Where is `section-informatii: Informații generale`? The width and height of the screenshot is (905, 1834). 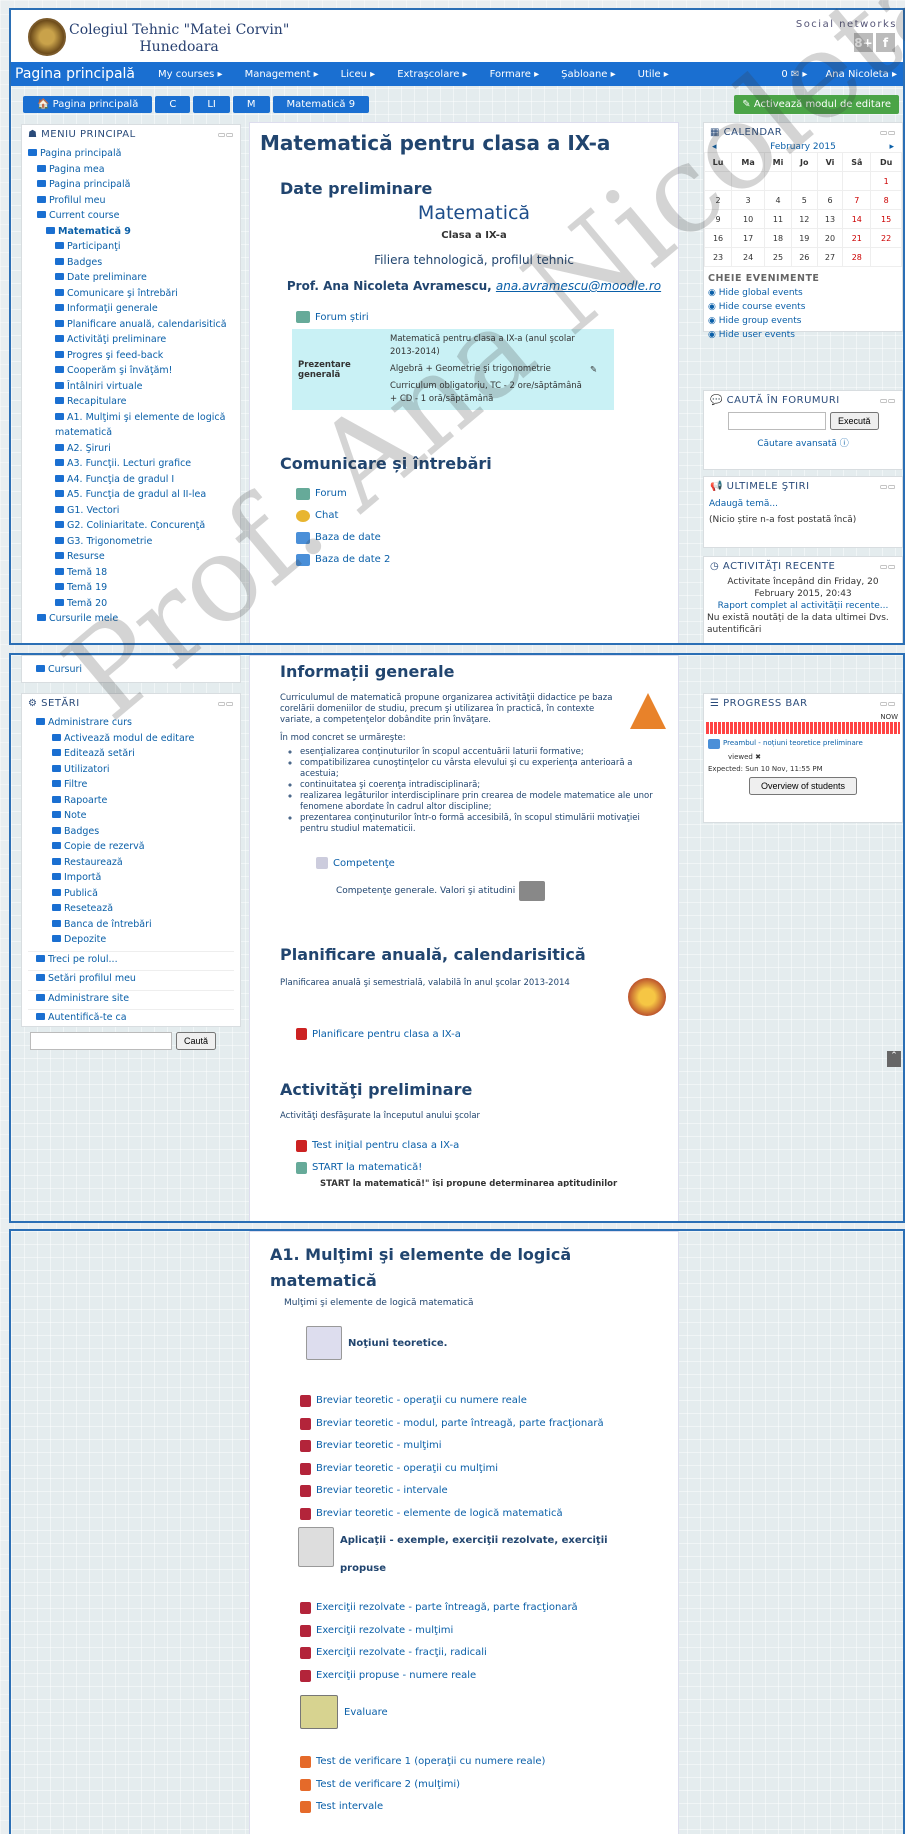
section-informatii: Informații generale is located at coordinates (473, 671).